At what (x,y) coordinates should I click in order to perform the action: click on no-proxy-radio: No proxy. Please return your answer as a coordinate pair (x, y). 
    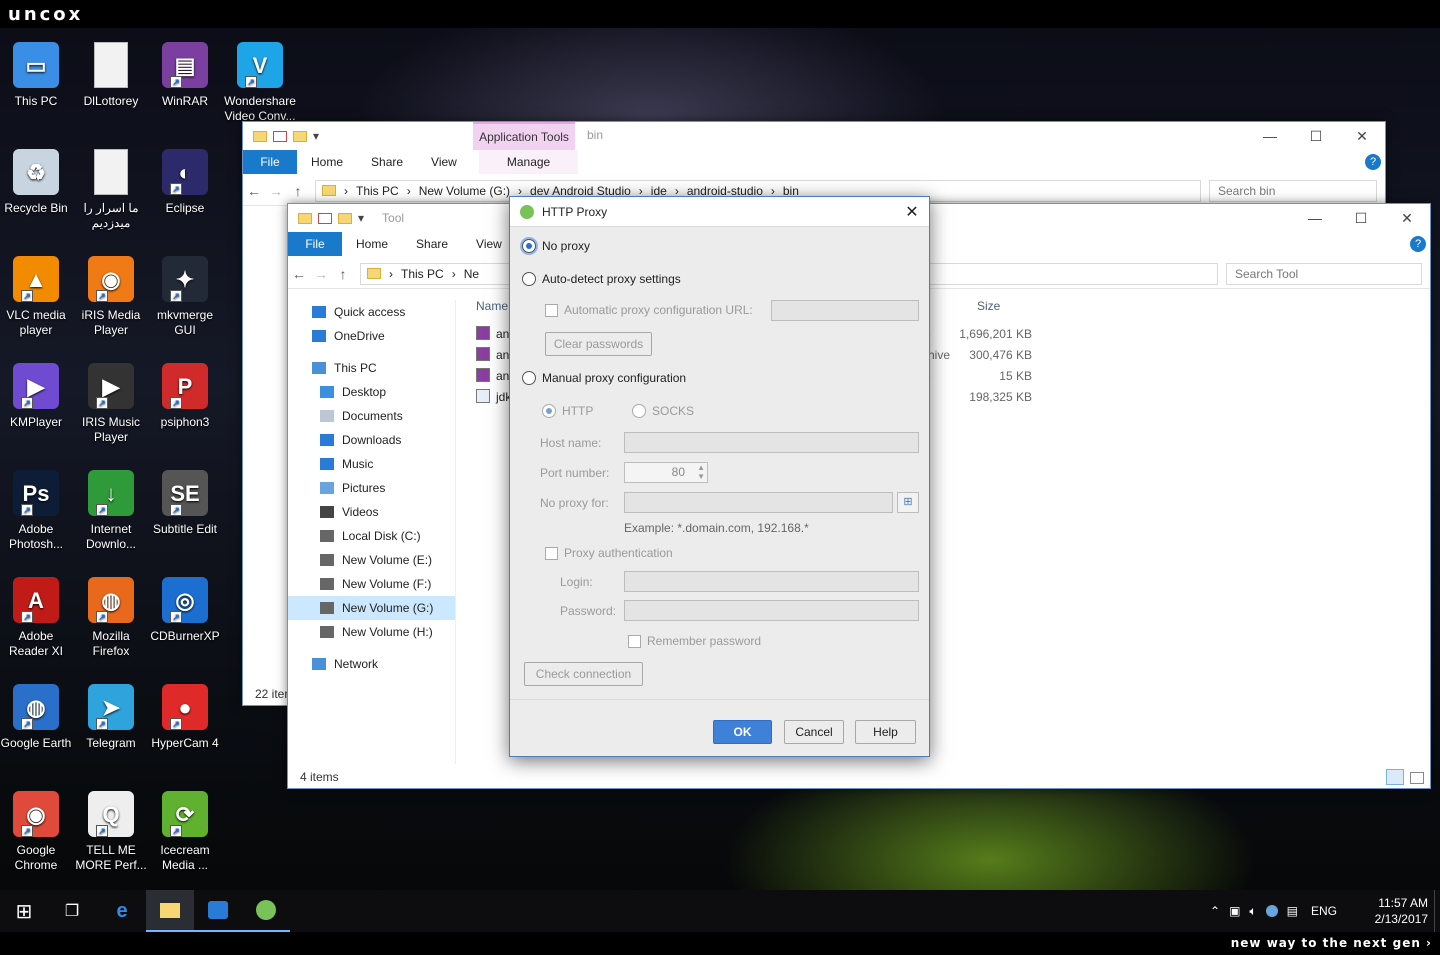
    Looking at the image, I should click on (556, 246).